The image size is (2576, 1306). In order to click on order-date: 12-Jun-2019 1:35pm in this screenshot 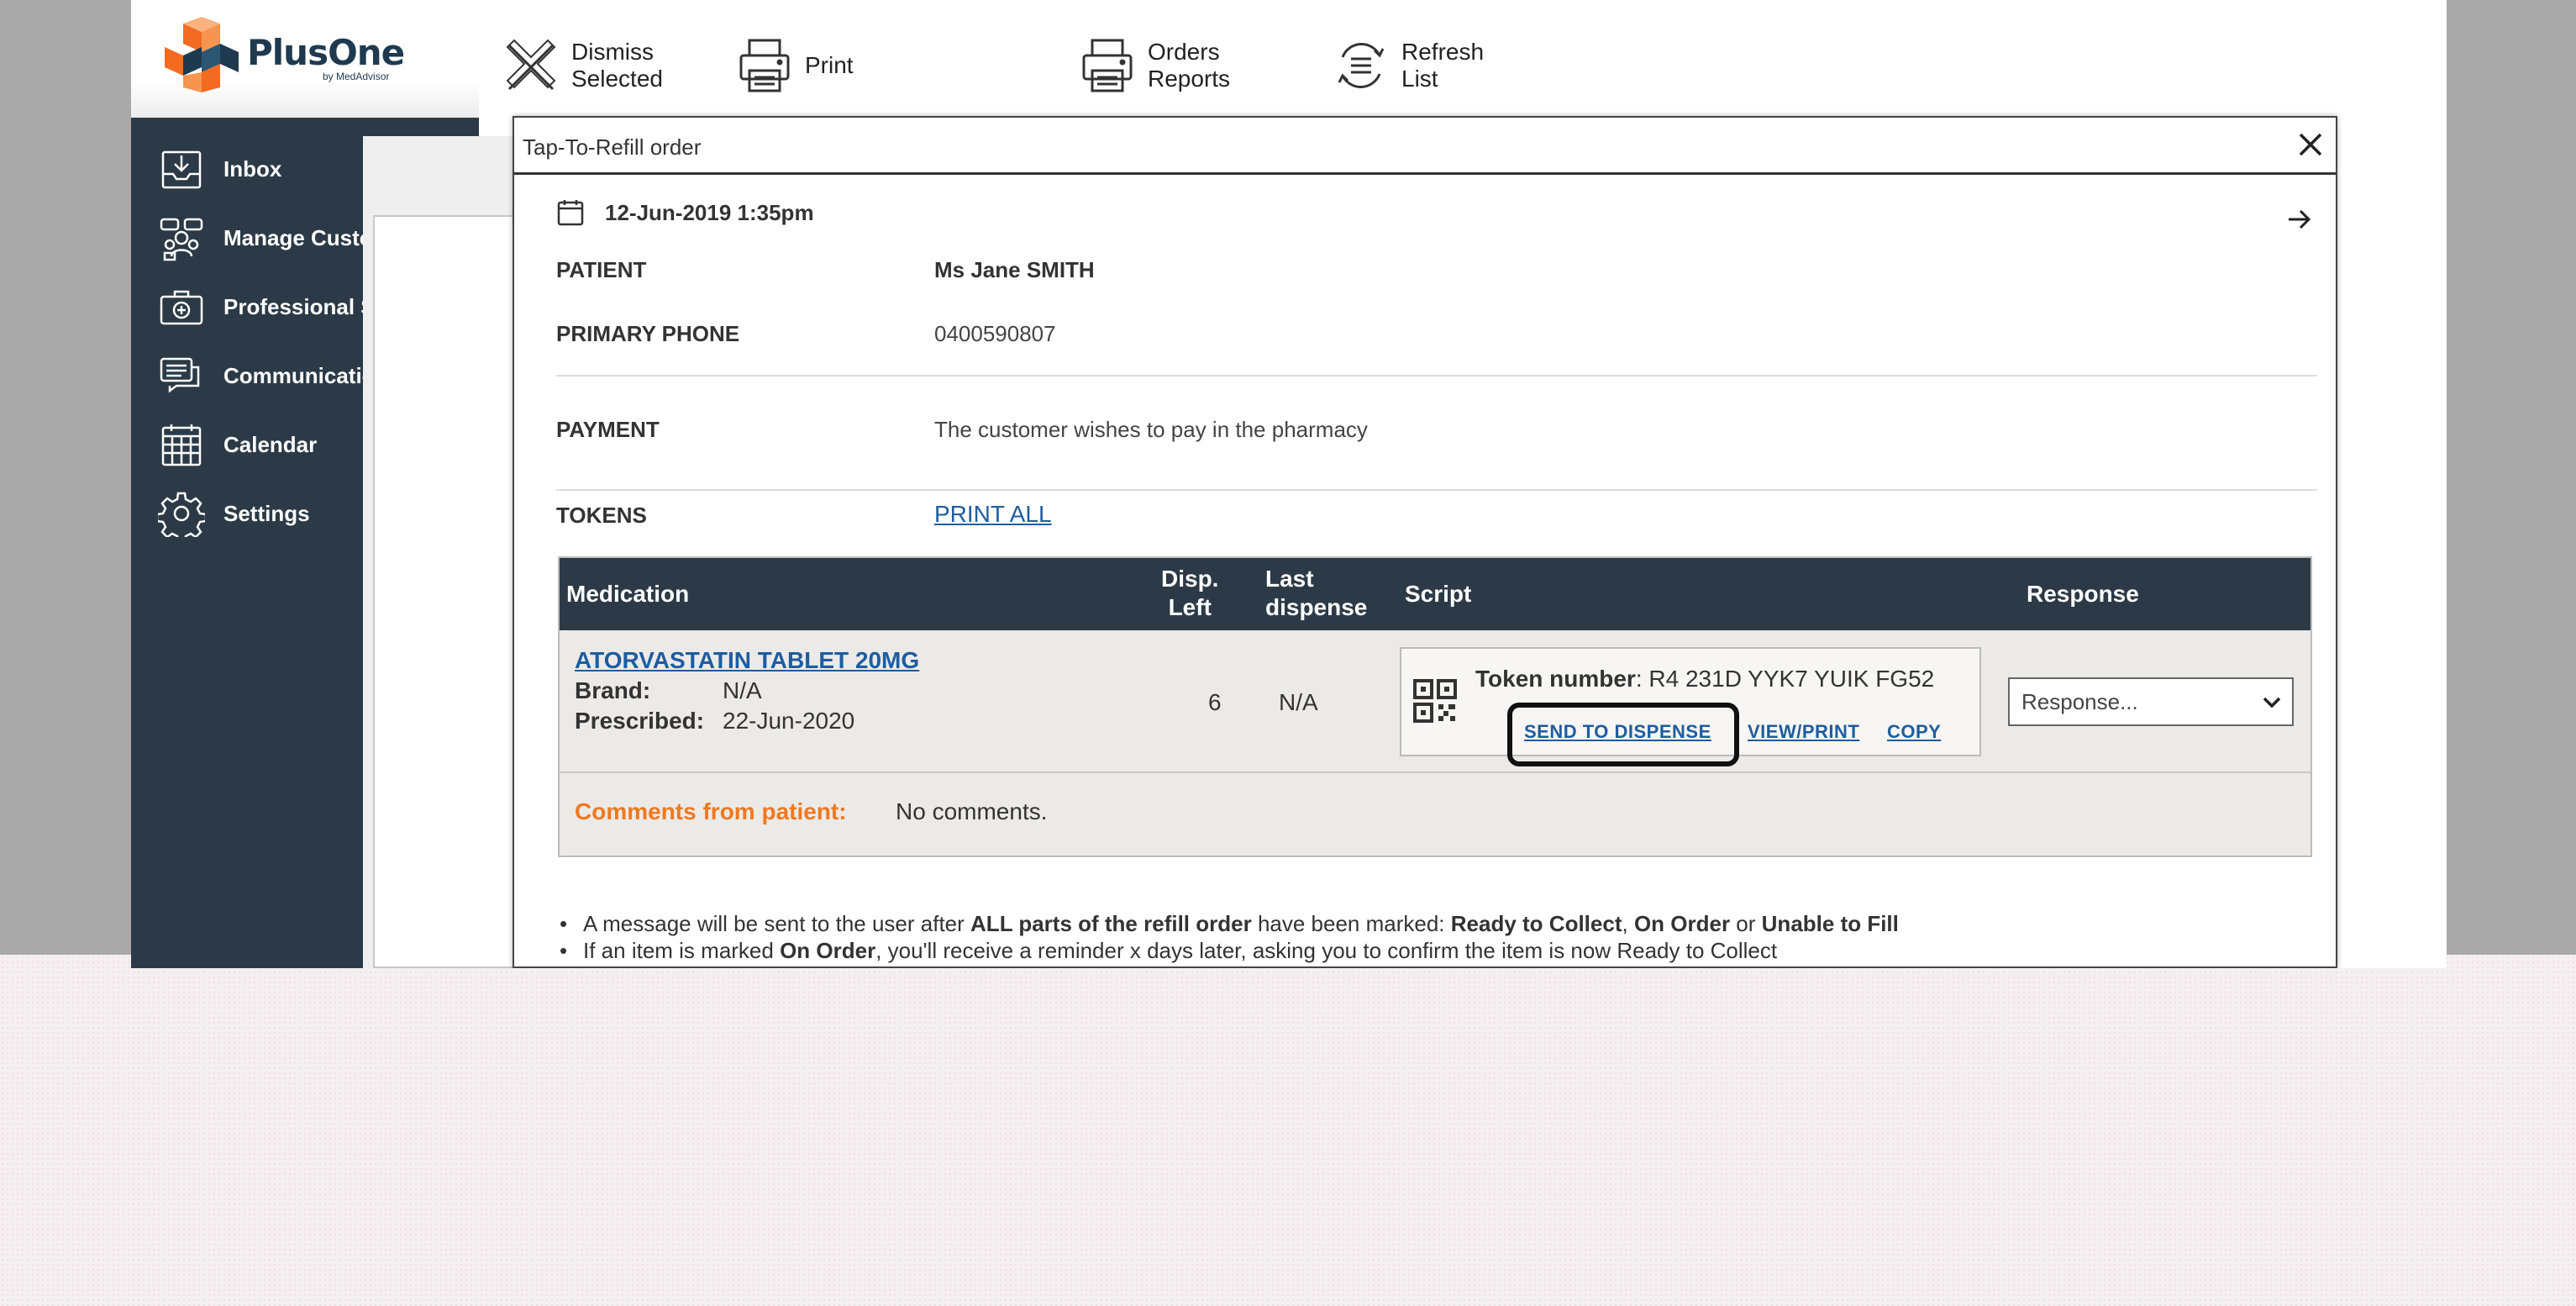, I will do `click(709, 212)`.